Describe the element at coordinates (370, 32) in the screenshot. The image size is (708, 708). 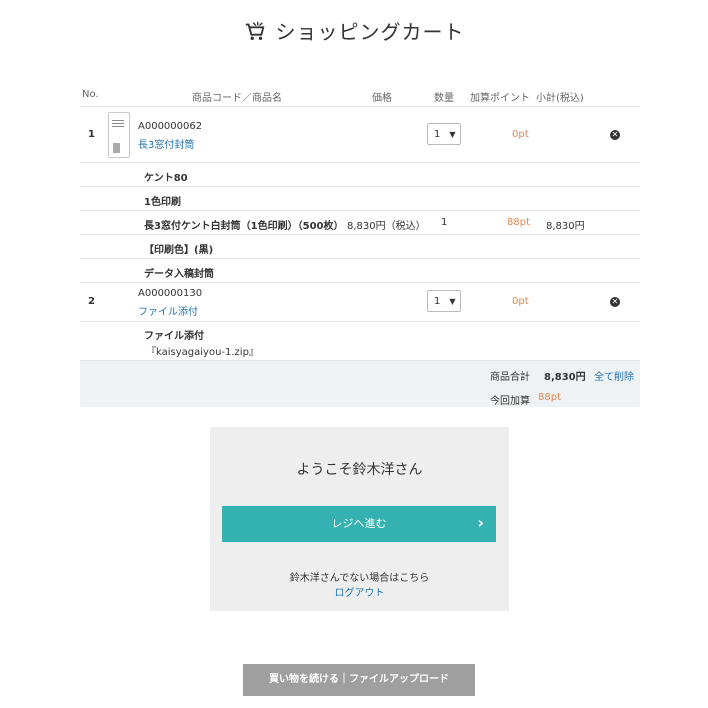
I see `page-title-text: ショッピングカート` at that location.